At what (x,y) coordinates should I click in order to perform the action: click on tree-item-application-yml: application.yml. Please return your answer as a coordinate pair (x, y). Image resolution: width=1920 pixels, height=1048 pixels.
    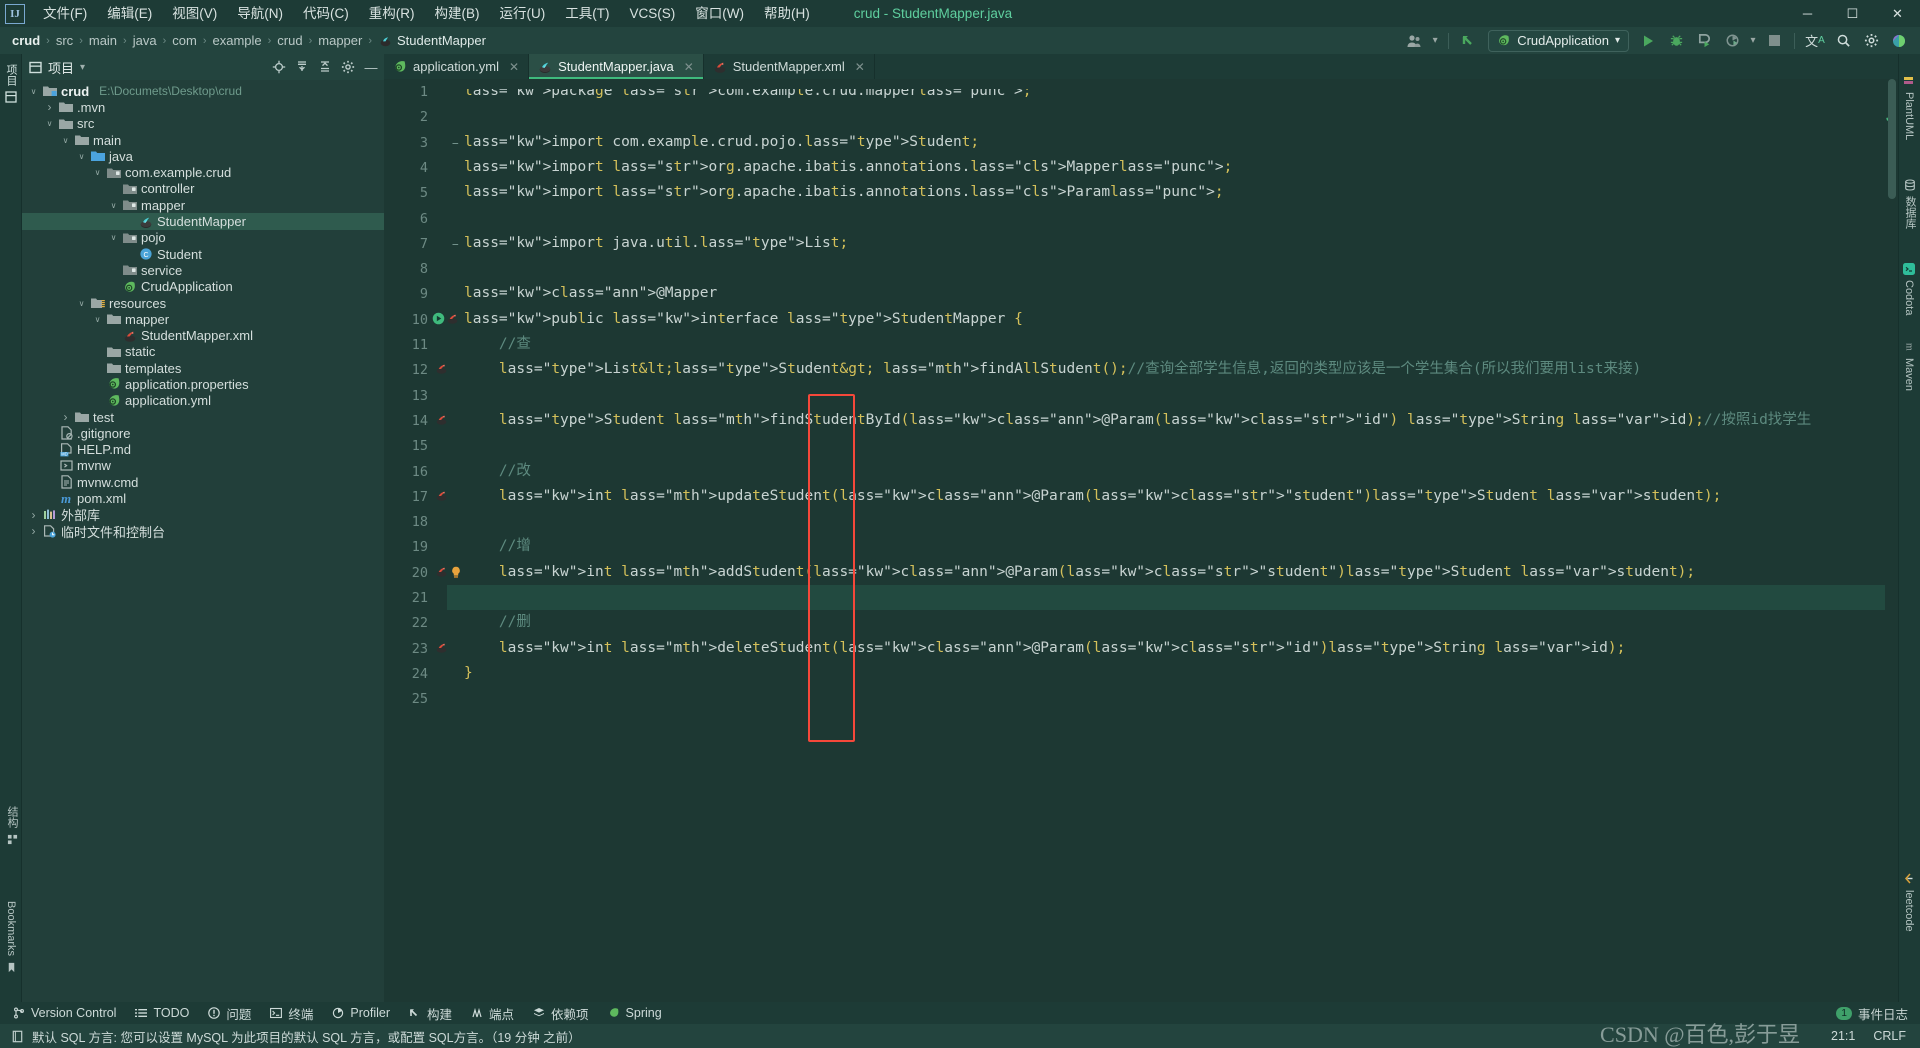
    Looking at the image, I should click on (203, 401).